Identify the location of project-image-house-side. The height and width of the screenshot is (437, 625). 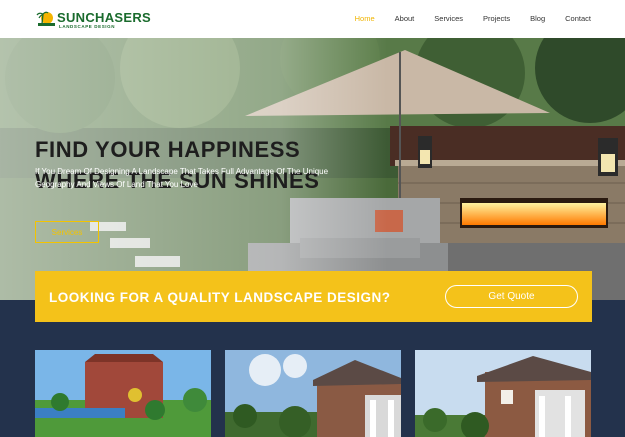
(503, 393).